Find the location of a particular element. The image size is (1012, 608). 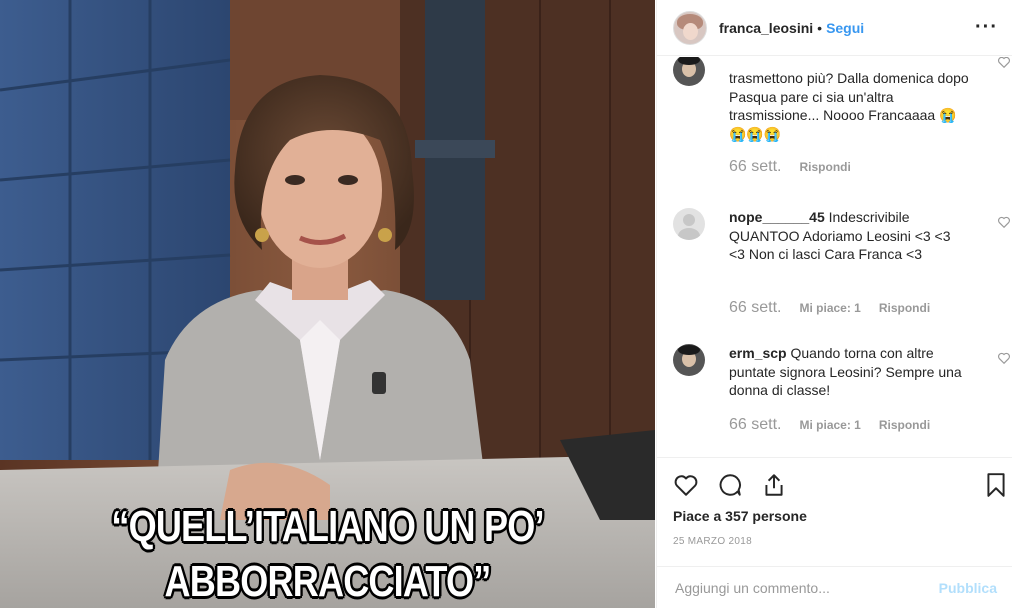

meme-caption-line2: ABBORRACCIATO” is located at coordinates (328, 581).